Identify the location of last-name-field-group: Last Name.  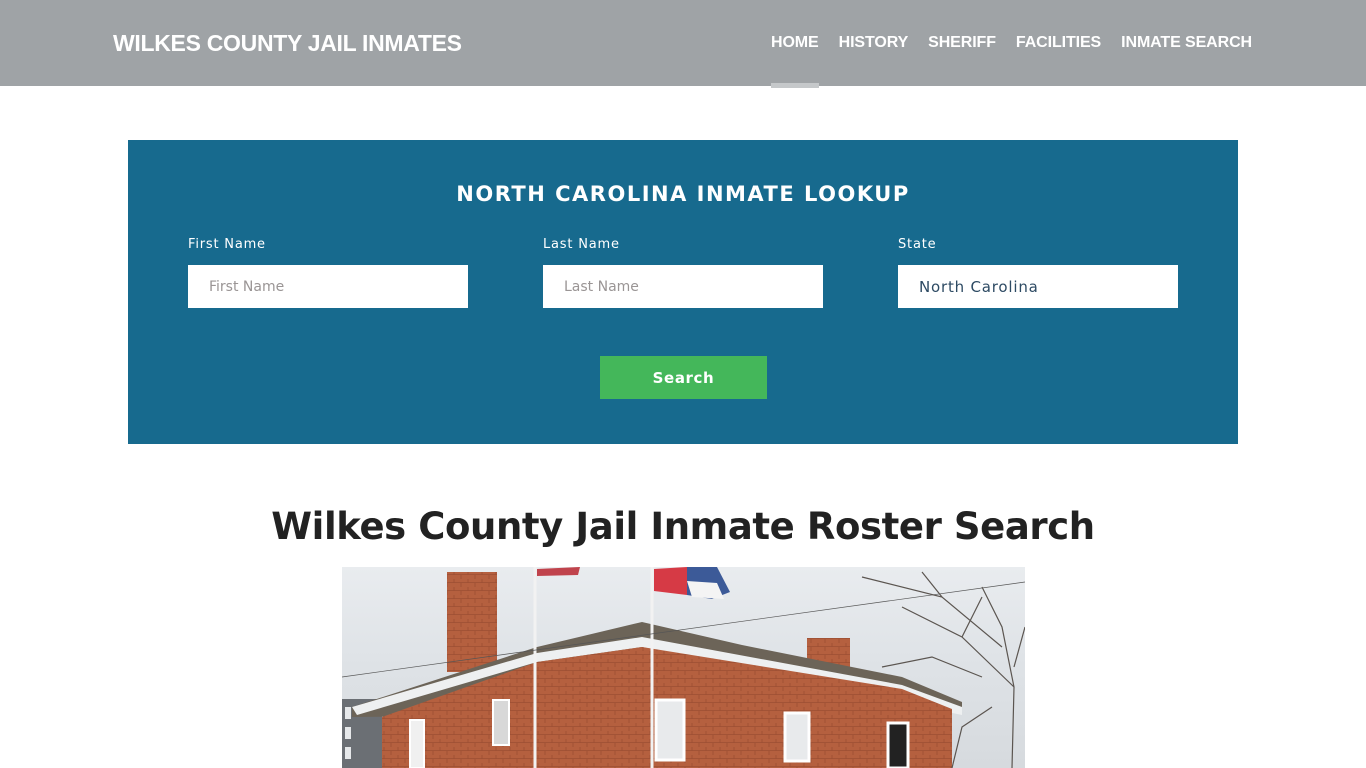
(683, 272).